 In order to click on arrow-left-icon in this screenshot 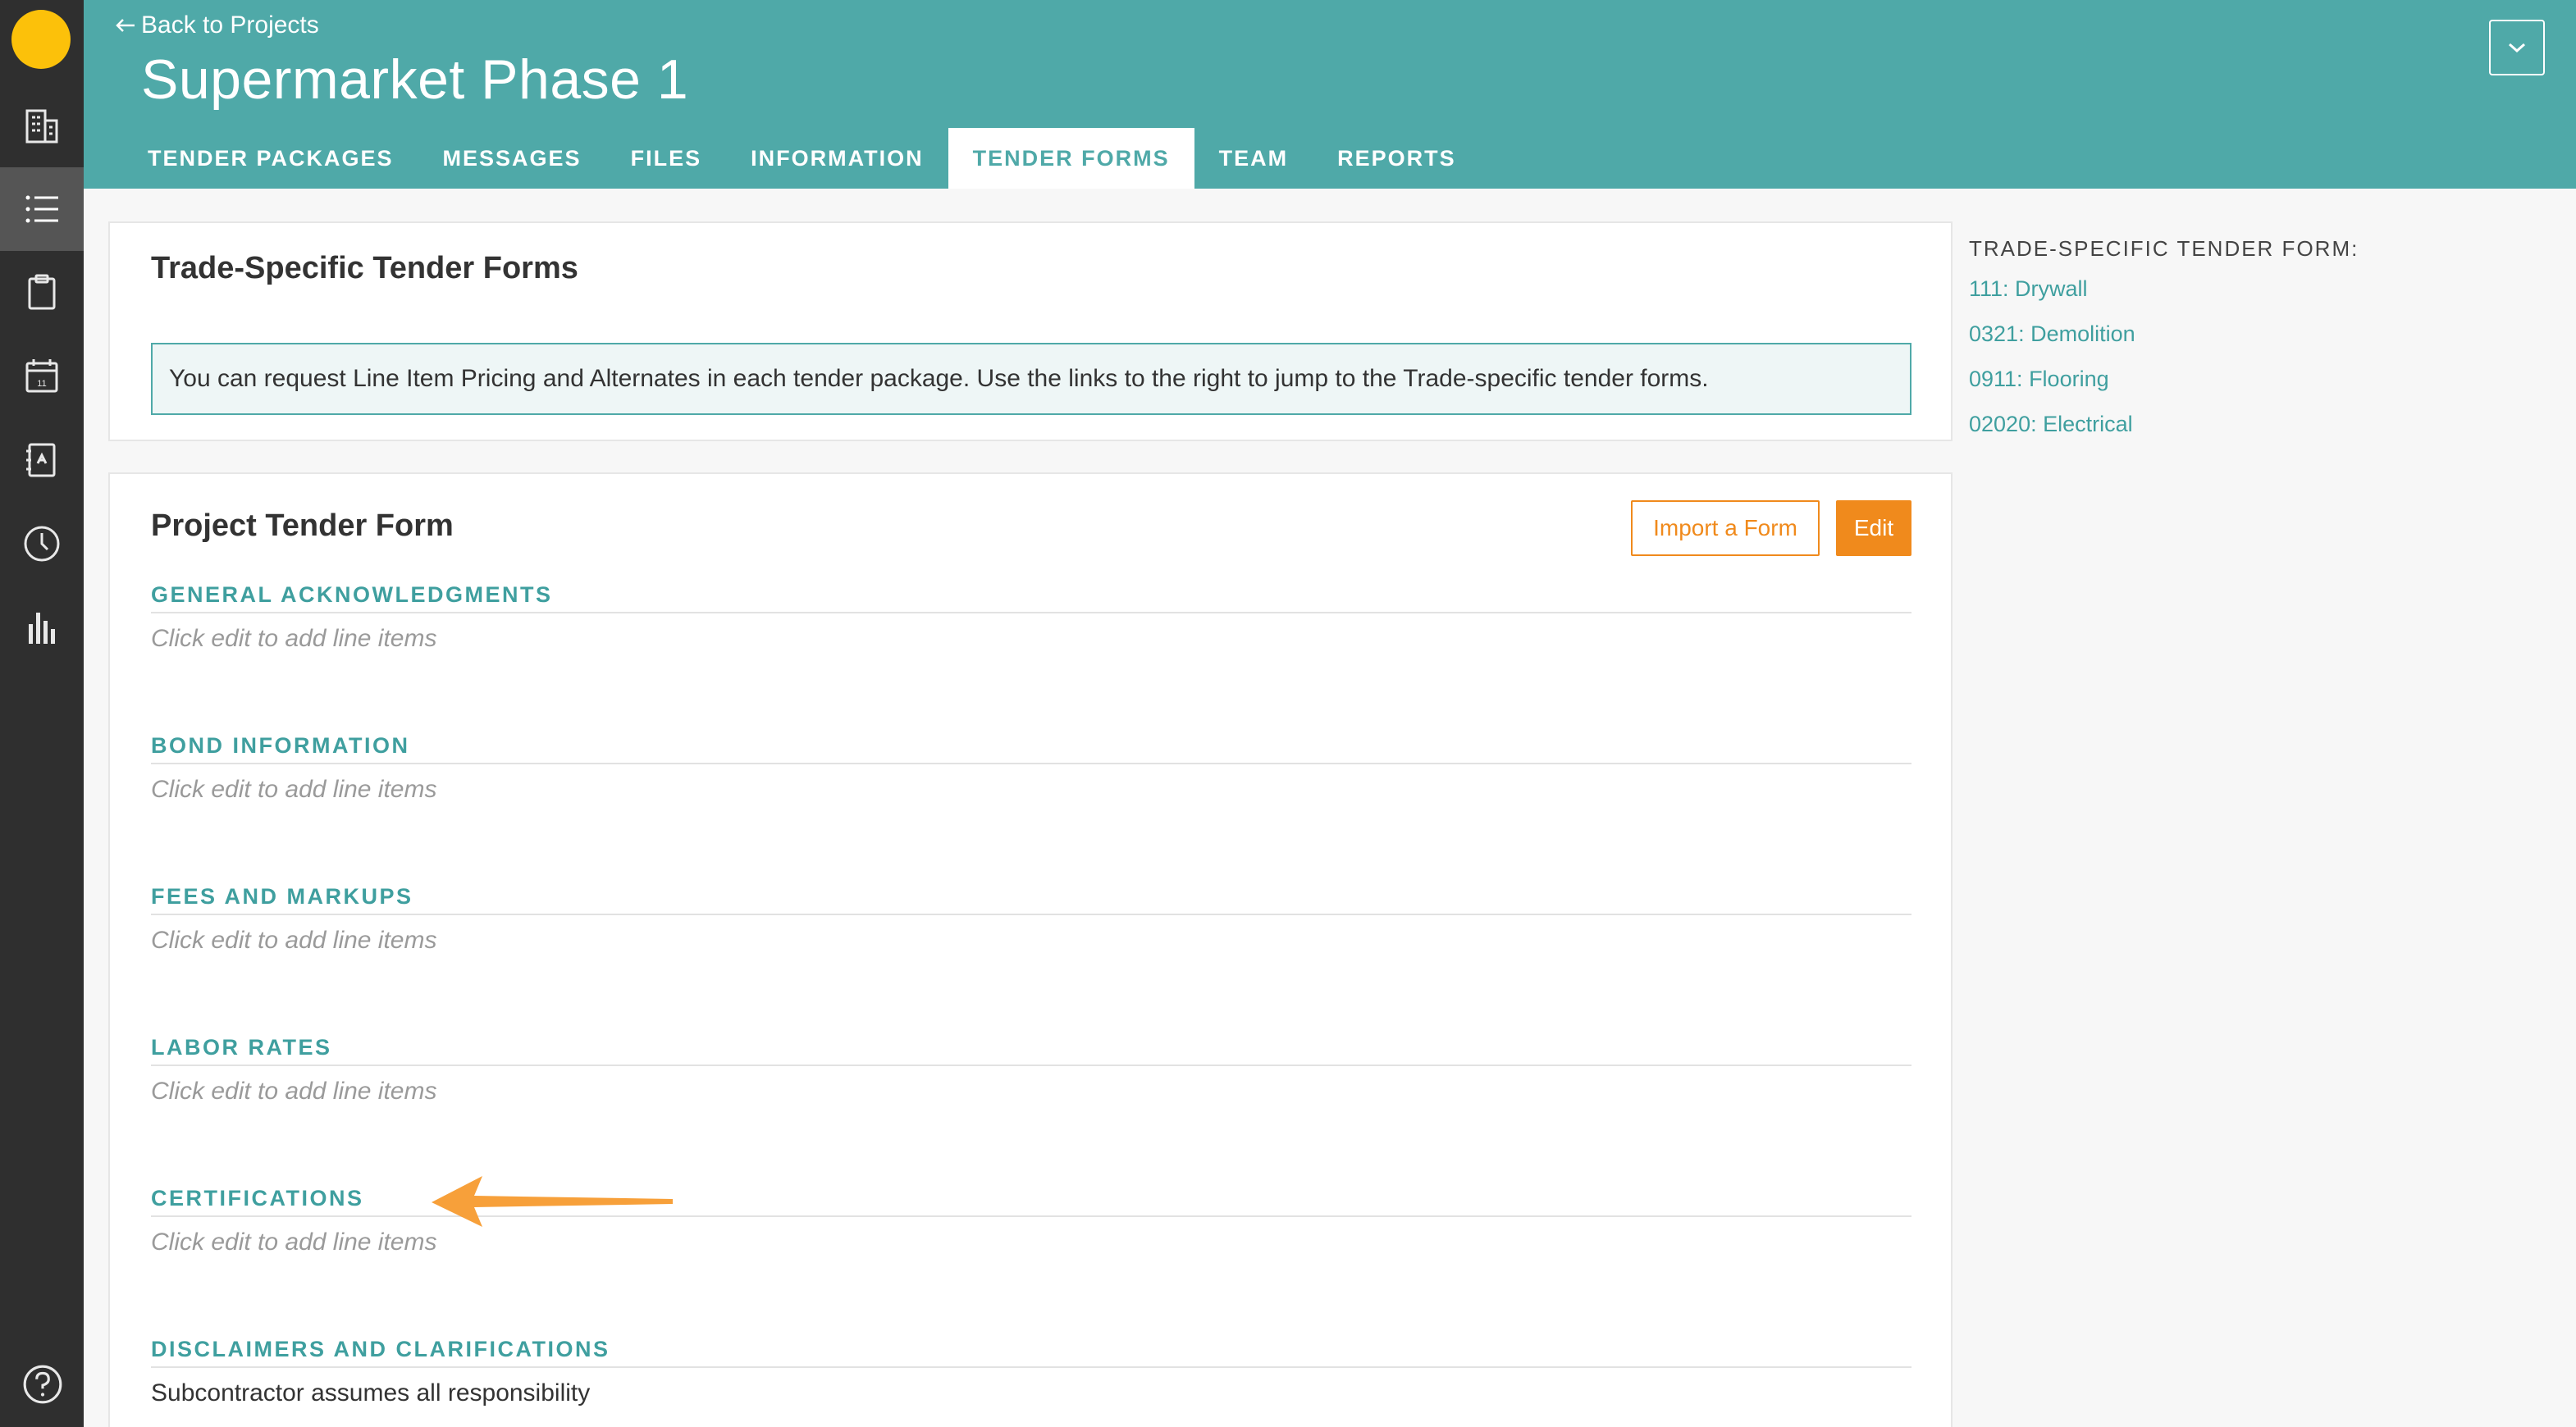, I will do `click(126, 26)`.